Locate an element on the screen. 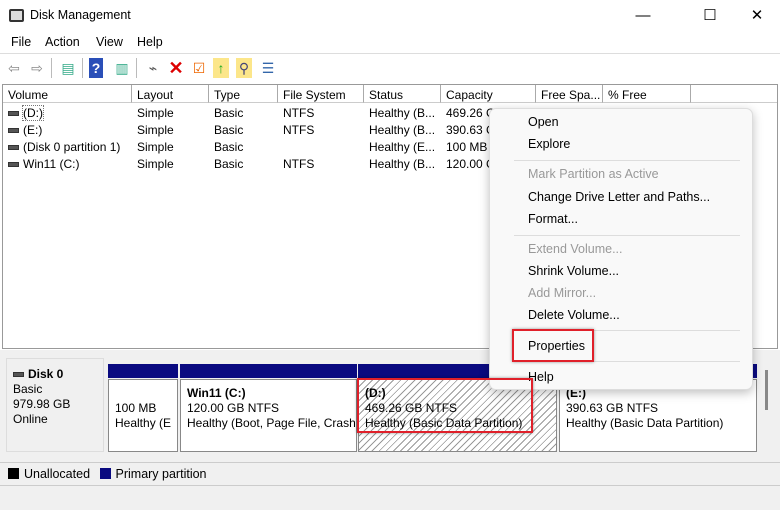 This screenshot has height=510, width=780. scrollbar-thumb is located at coordinates (766, 390).